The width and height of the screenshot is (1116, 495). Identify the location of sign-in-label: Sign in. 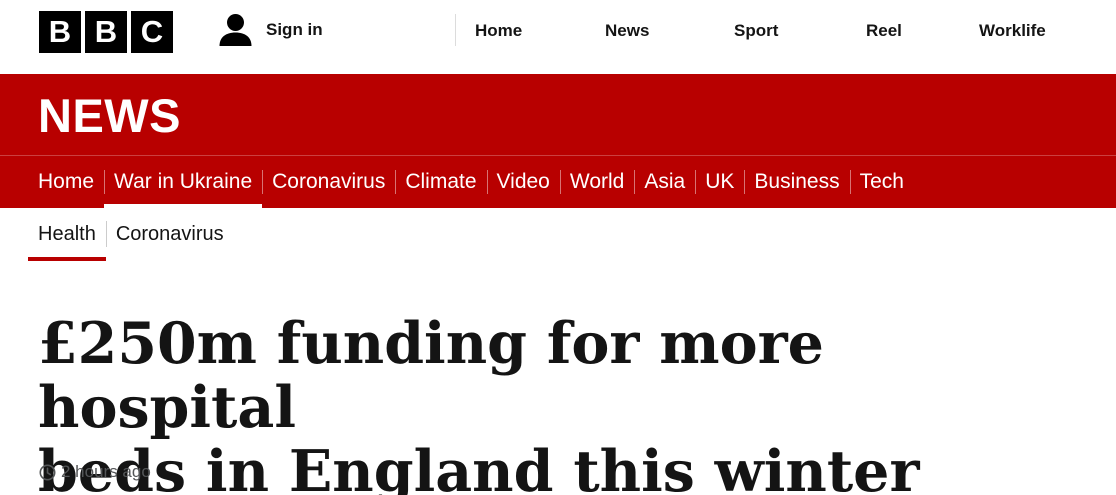
(294, 29).